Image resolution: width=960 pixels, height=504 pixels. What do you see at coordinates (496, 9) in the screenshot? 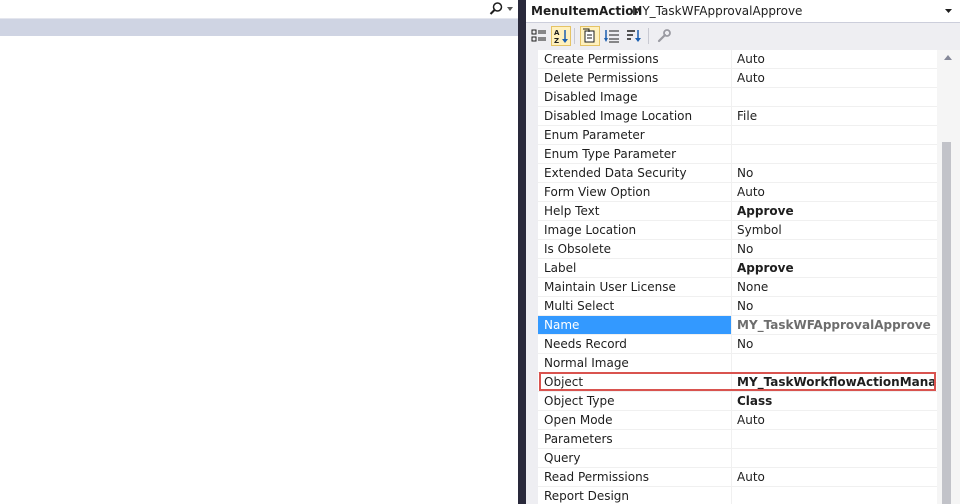
I see `search-icon` at bounding box center [496, 9].